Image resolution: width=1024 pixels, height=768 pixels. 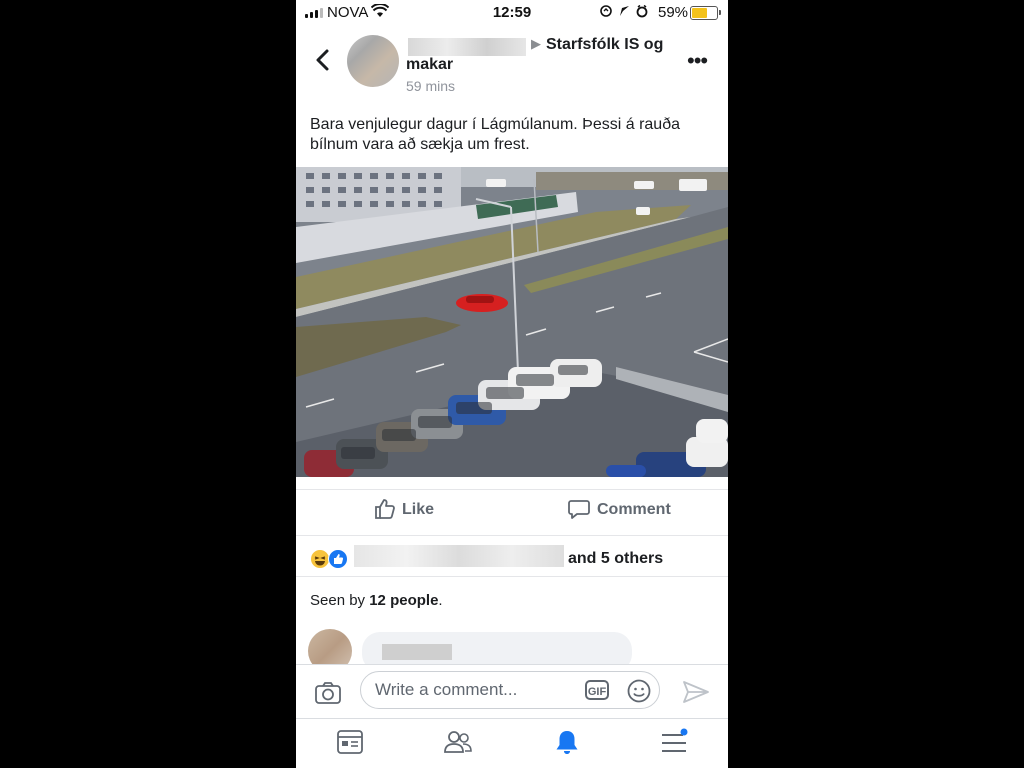 What do you see at coordinates (674, 744) in the screenshot?
I see `menu-icon` at bounding box center [674, 744].